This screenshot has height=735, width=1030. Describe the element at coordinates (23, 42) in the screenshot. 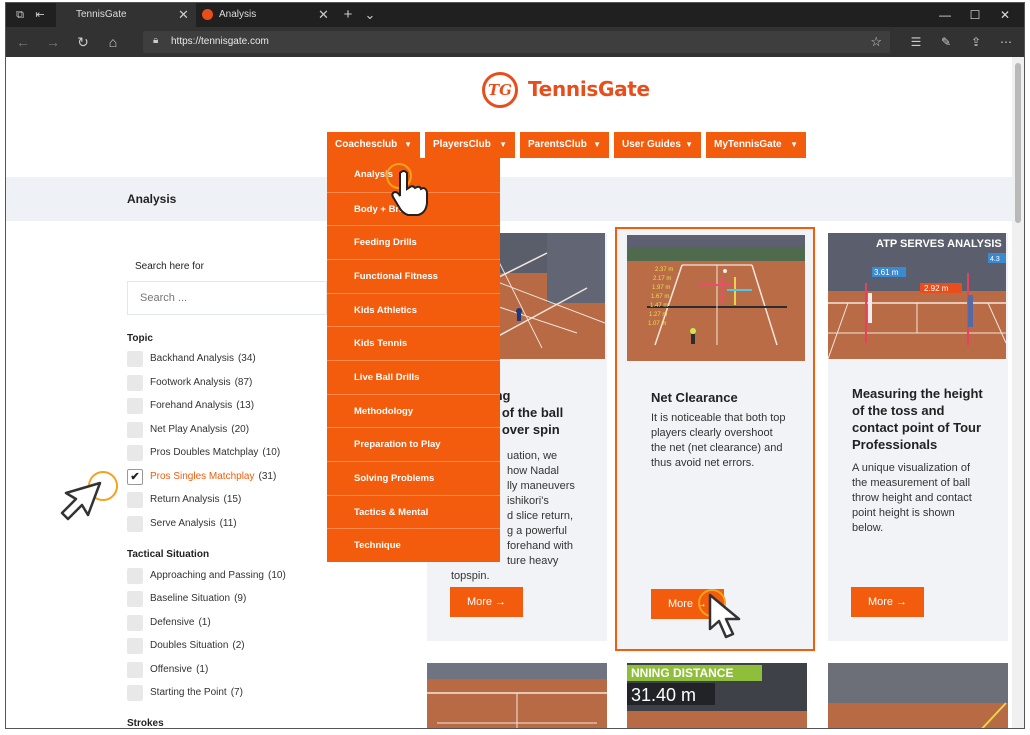

I see `back-icon: ←` at that location.